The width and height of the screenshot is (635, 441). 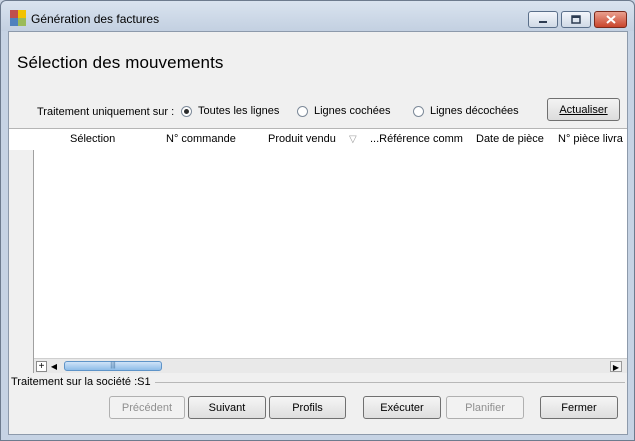 What do you see at coordinates (120, 62) in the screenshot?
I see `page-title: Sélection des mouvements` at bounding box center [120, 62].